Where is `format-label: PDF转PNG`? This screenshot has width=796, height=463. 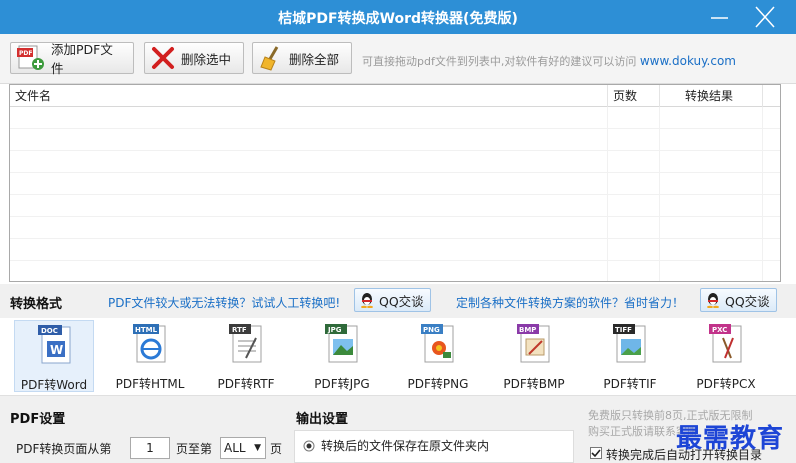 format-label: PDF转PNG is located at coordinates (438, 384).